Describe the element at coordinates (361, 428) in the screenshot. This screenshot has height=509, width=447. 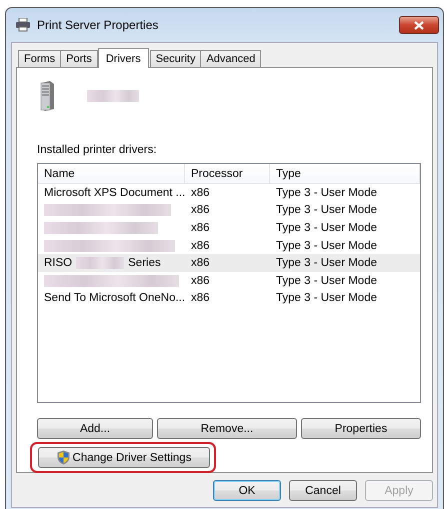
I see `list-action-button: Properties` at that location.